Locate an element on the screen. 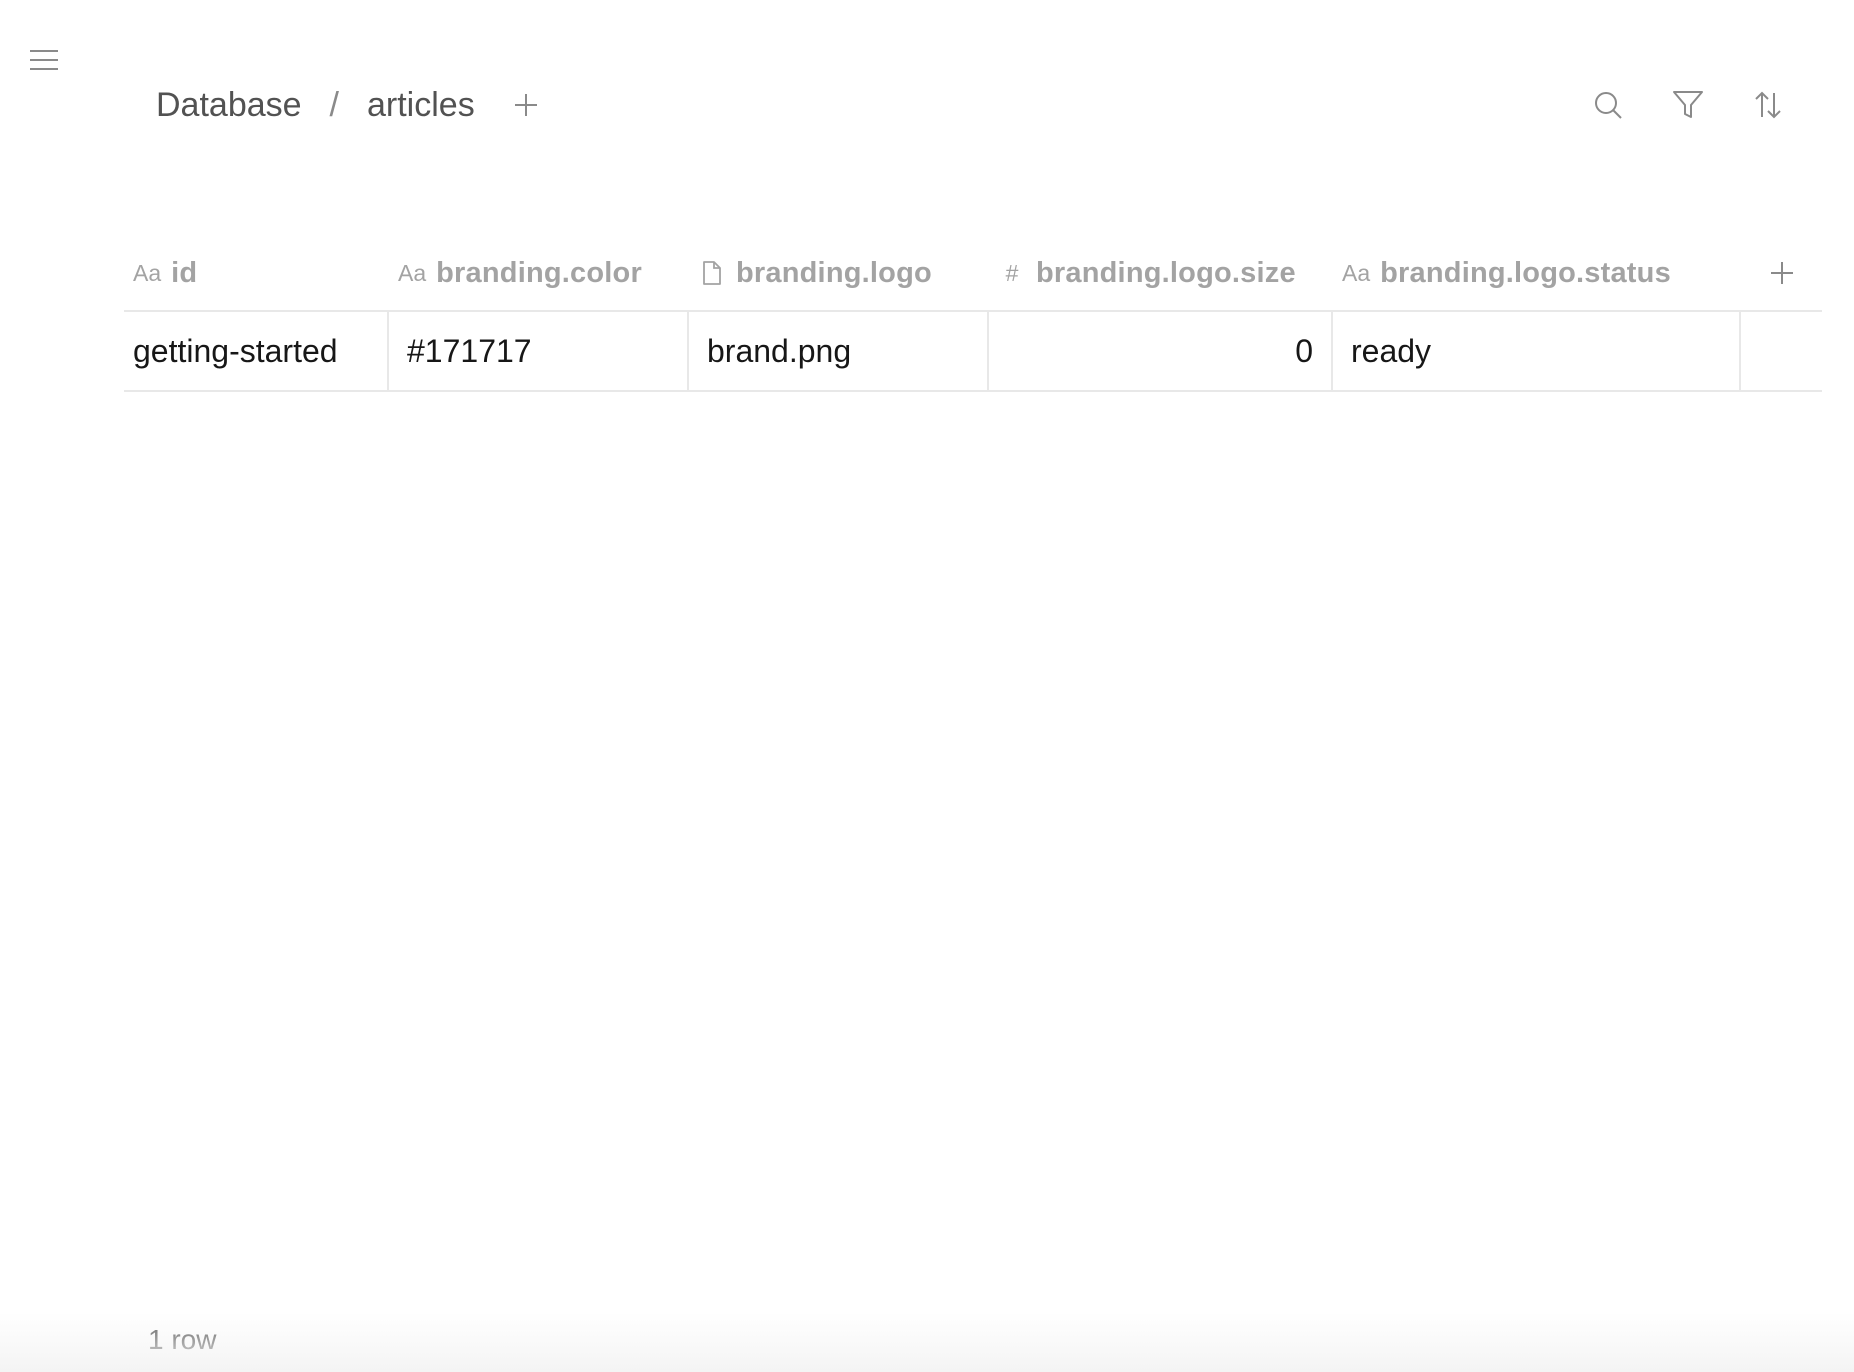  column-header-branding-logo: branding.logo is located at coordinates (839, 273).